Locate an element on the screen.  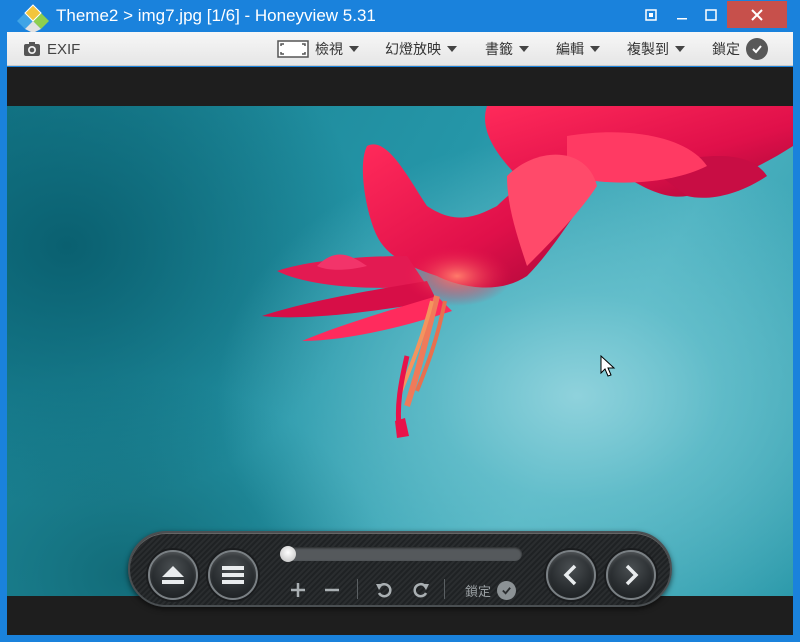
edit-label: 編輯 is located at coordinates (570, 50).